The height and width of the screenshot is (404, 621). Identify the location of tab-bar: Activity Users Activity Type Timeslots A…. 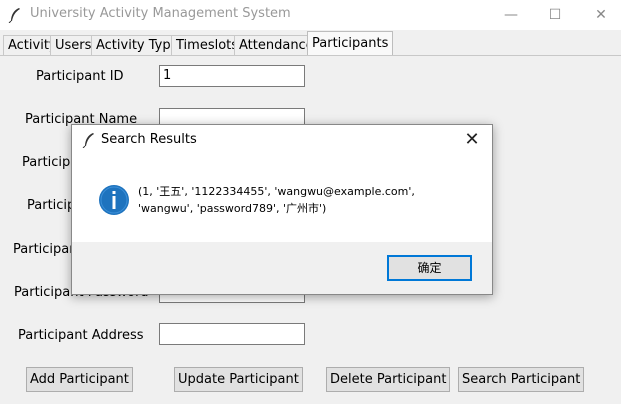
(310, 43).